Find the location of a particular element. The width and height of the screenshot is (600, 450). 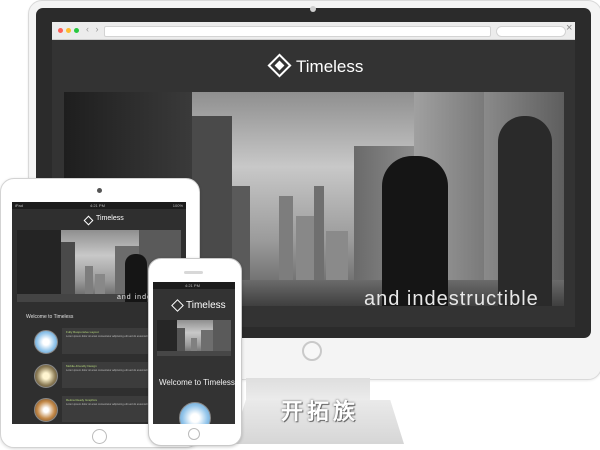

tablet-welcome-heading: Welcome to Timeless is located at coordinates (50, 317).